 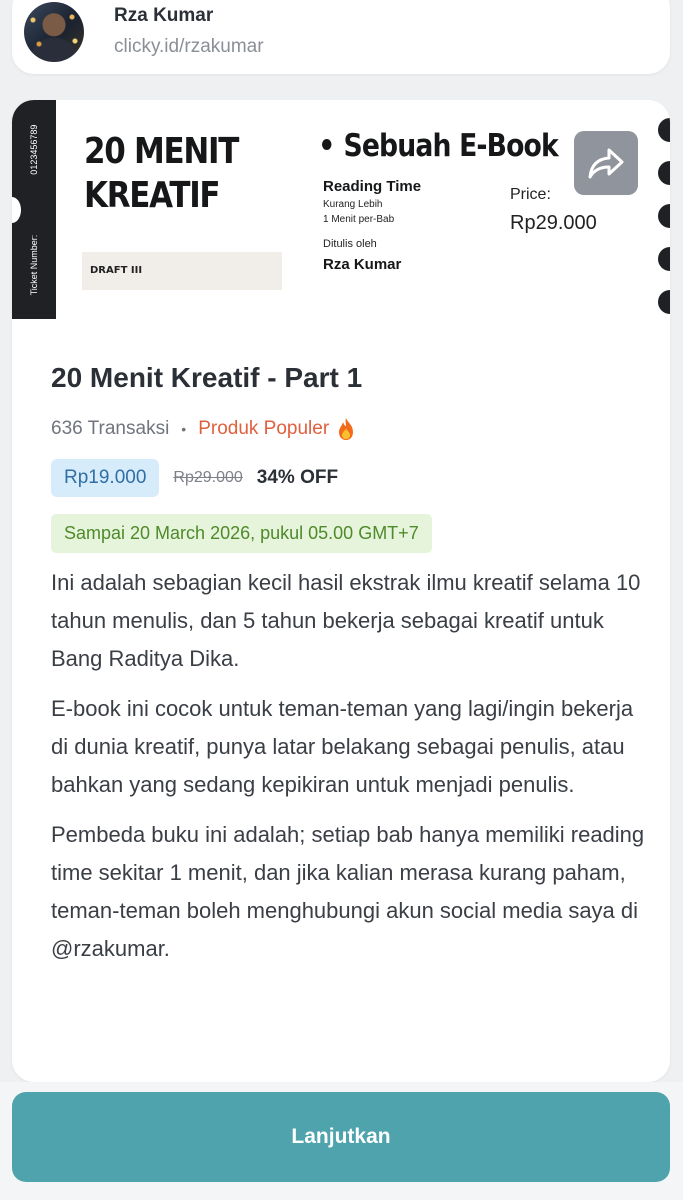 What do you see at coordinates (553, 223) in the screenshot?
I see `cover-price-value: Rp29.000` at bounding box center [553, 223].